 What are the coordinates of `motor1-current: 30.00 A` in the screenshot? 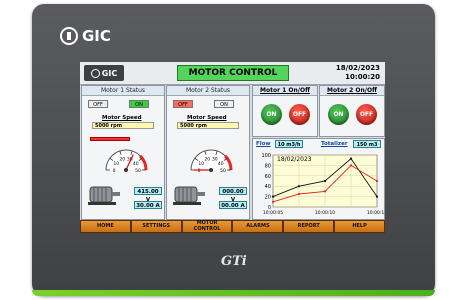 It's located at (148, 205).